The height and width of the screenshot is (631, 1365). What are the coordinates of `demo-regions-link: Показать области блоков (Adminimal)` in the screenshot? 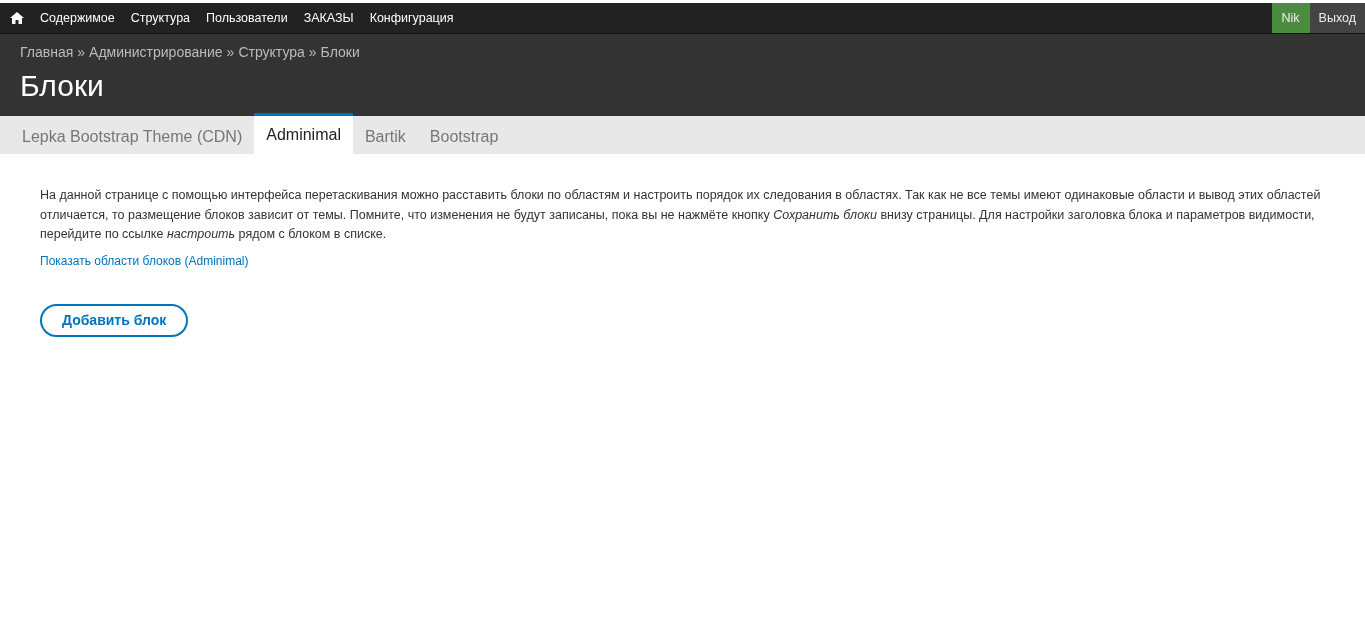 It's located at (144, 260).